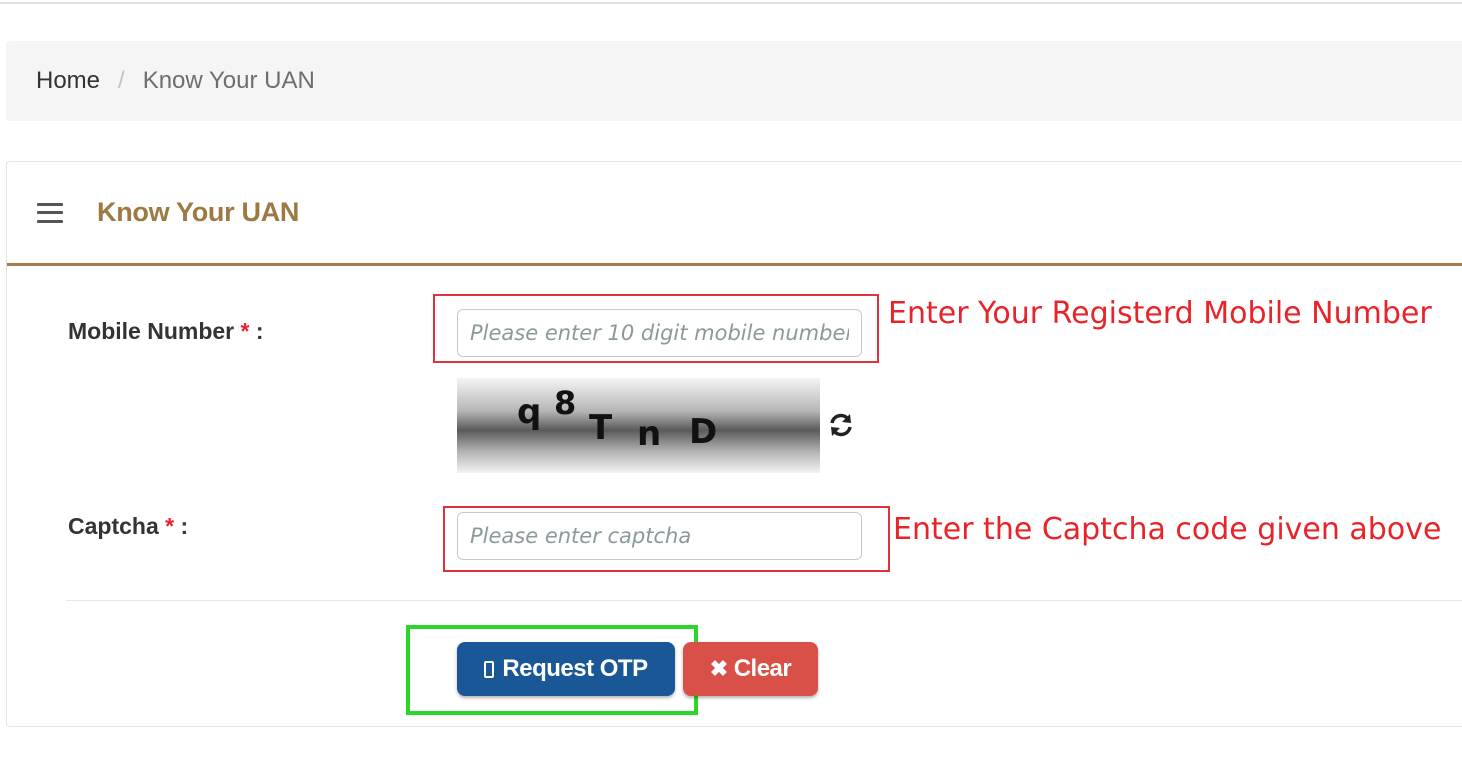  What do you see at coordinates (649, 434) in the screenshot?
I see `captcha-char: n` at bounding box center [649, 434].